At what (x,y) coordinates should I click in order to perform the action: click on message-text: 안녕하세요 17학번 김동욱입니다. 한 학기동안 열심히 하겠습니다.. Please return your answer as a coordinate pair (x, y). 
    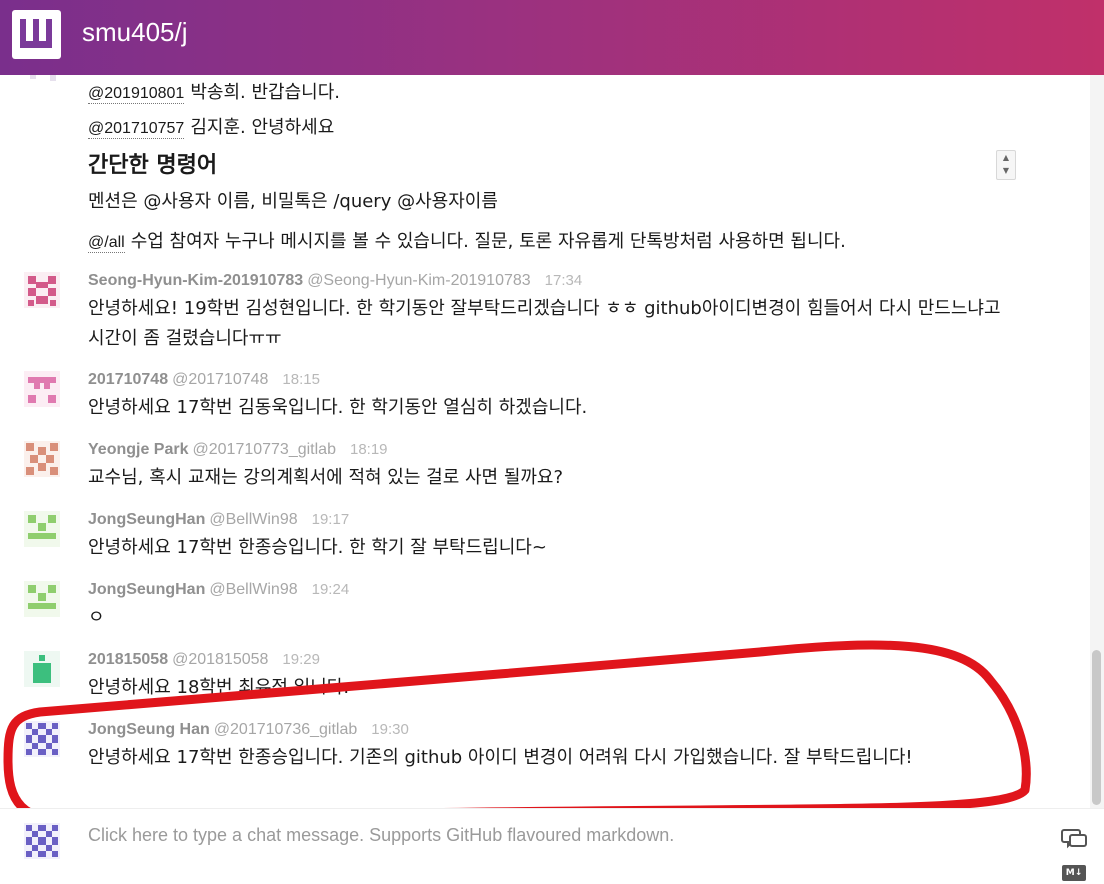
    Looking at the image, I should click on (338, 407).